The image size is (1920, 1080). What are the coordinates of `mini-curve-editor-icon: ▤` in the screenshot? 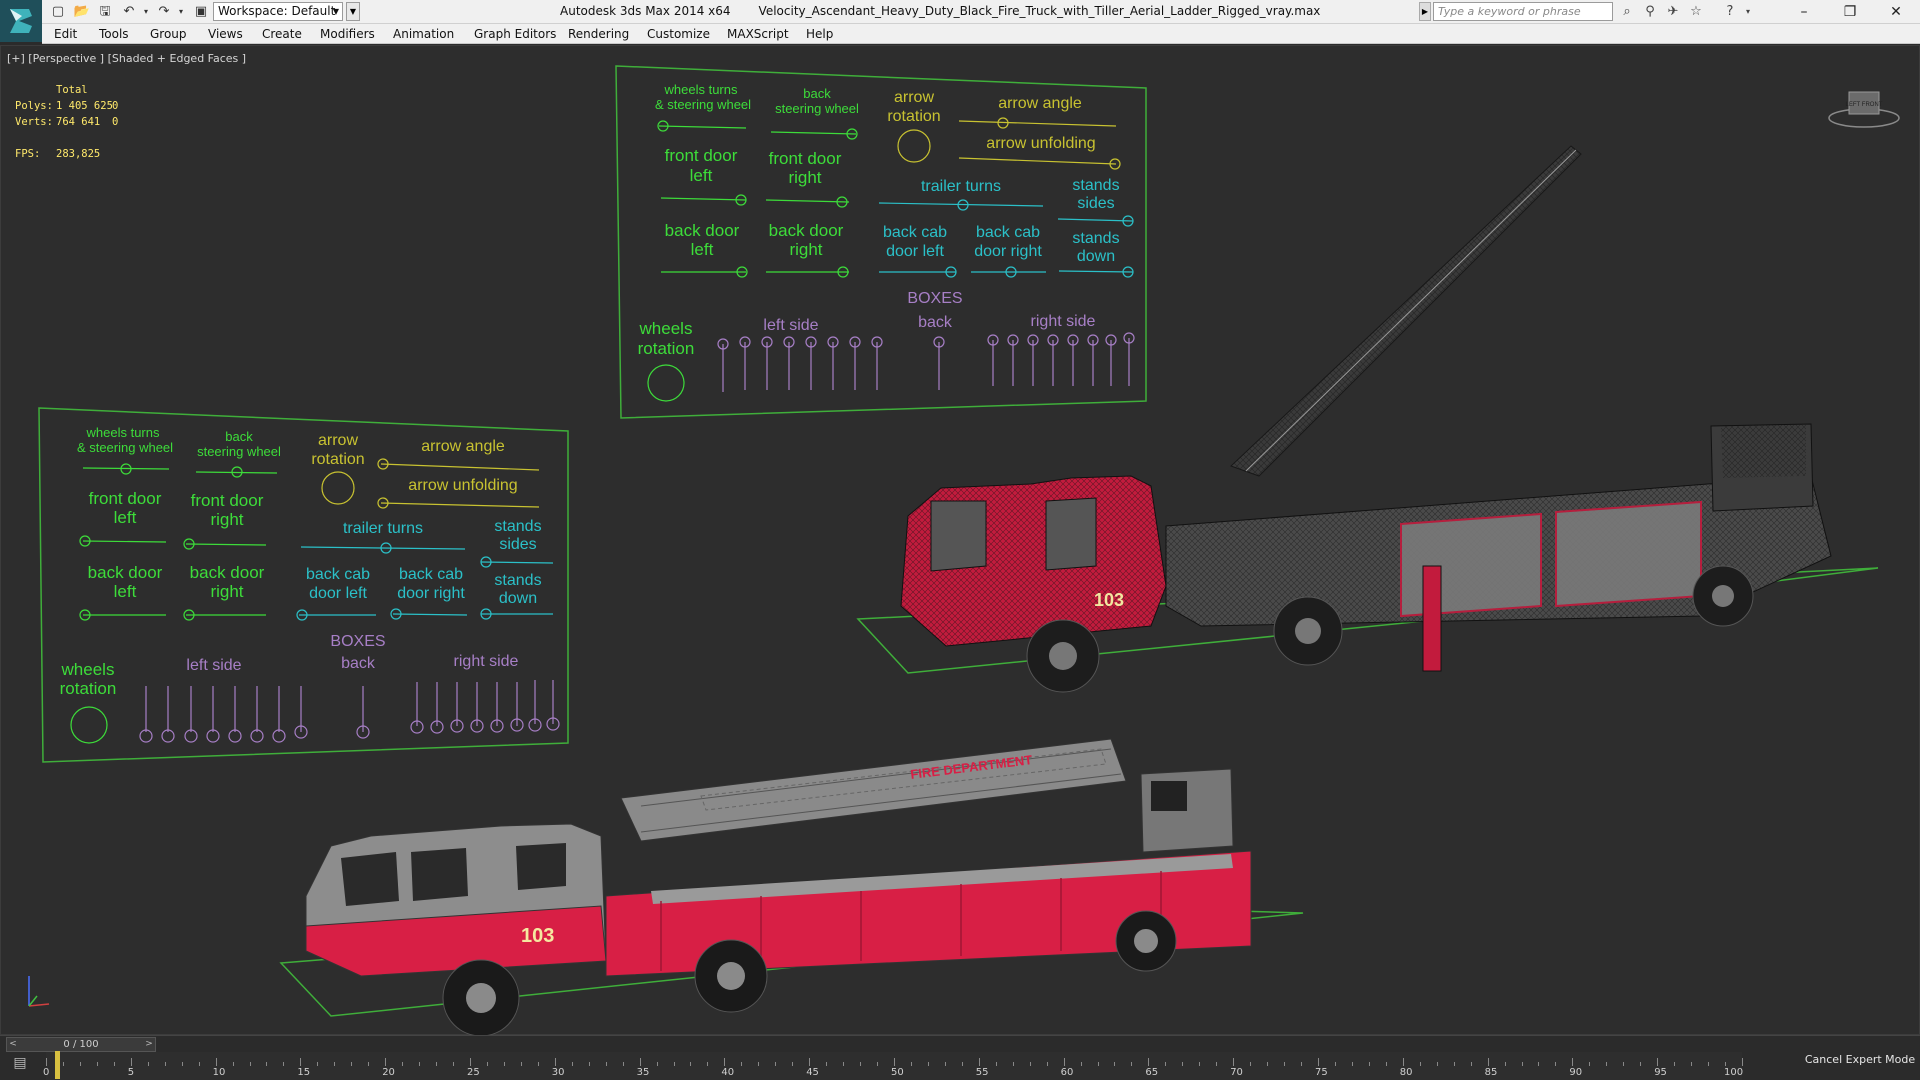 It's located at (20, 1065).